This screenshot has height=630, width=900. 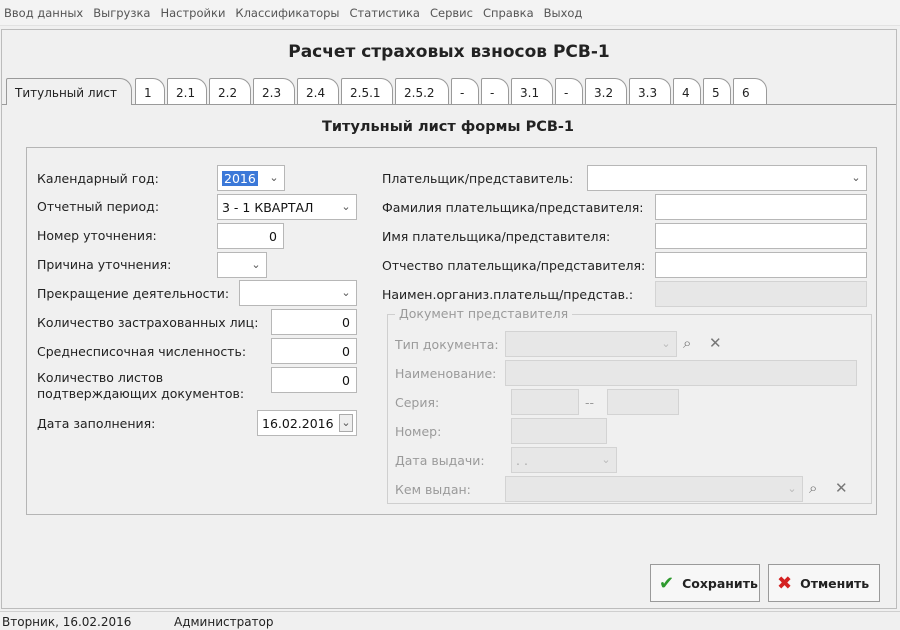 What do you see at coordinates (133, 293) in the screenshot?
I see `termination-label: Прекращение деятельности:` at bounding box center [133, 293].